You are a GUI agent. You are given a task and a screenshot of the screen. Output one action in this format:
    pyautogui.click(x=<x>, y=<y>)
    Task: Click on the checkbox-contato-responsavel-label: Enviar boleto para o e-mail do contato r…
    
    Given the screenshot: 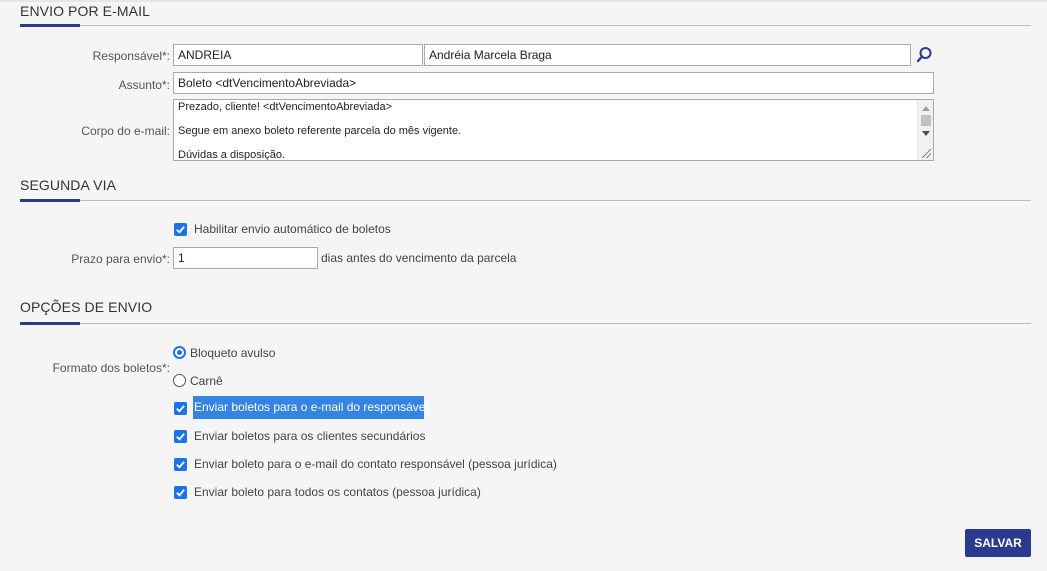 What is the action you would take?
    pyautogui.click(x=375, y=464)
    